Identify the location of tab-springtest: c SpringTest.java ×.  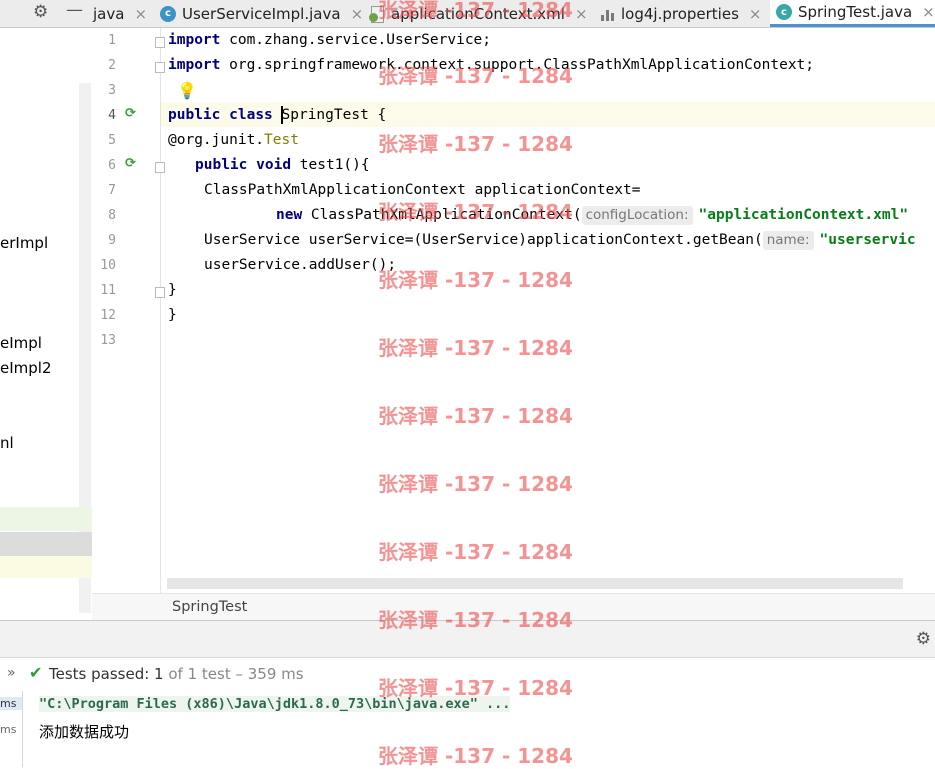
(852, 13).